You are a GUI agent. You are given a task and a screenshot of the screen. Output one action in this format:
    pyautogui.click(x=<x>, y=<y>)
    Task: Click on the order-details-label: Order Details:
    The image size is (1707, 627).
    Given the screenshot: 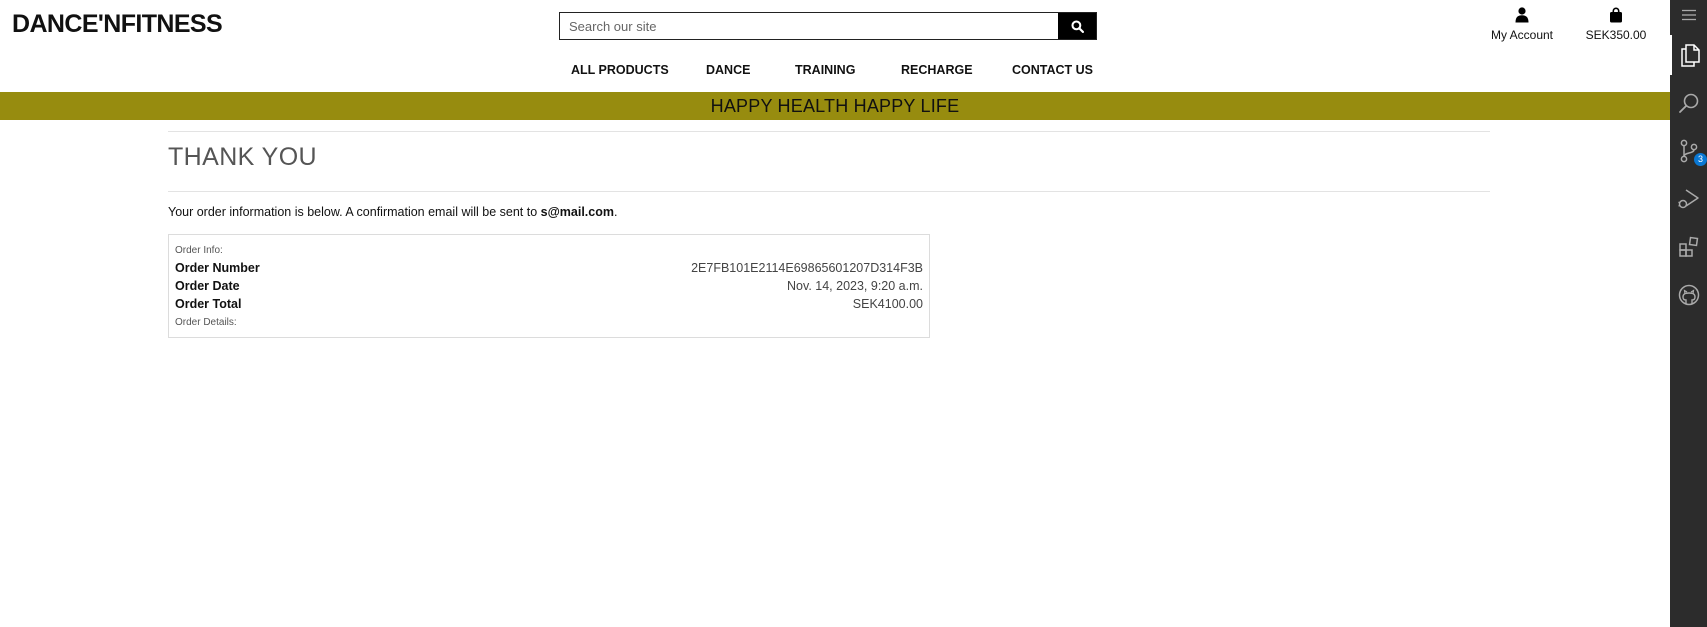 What is the action you would take?
    pyautogui.click(x=206, y=322)
    